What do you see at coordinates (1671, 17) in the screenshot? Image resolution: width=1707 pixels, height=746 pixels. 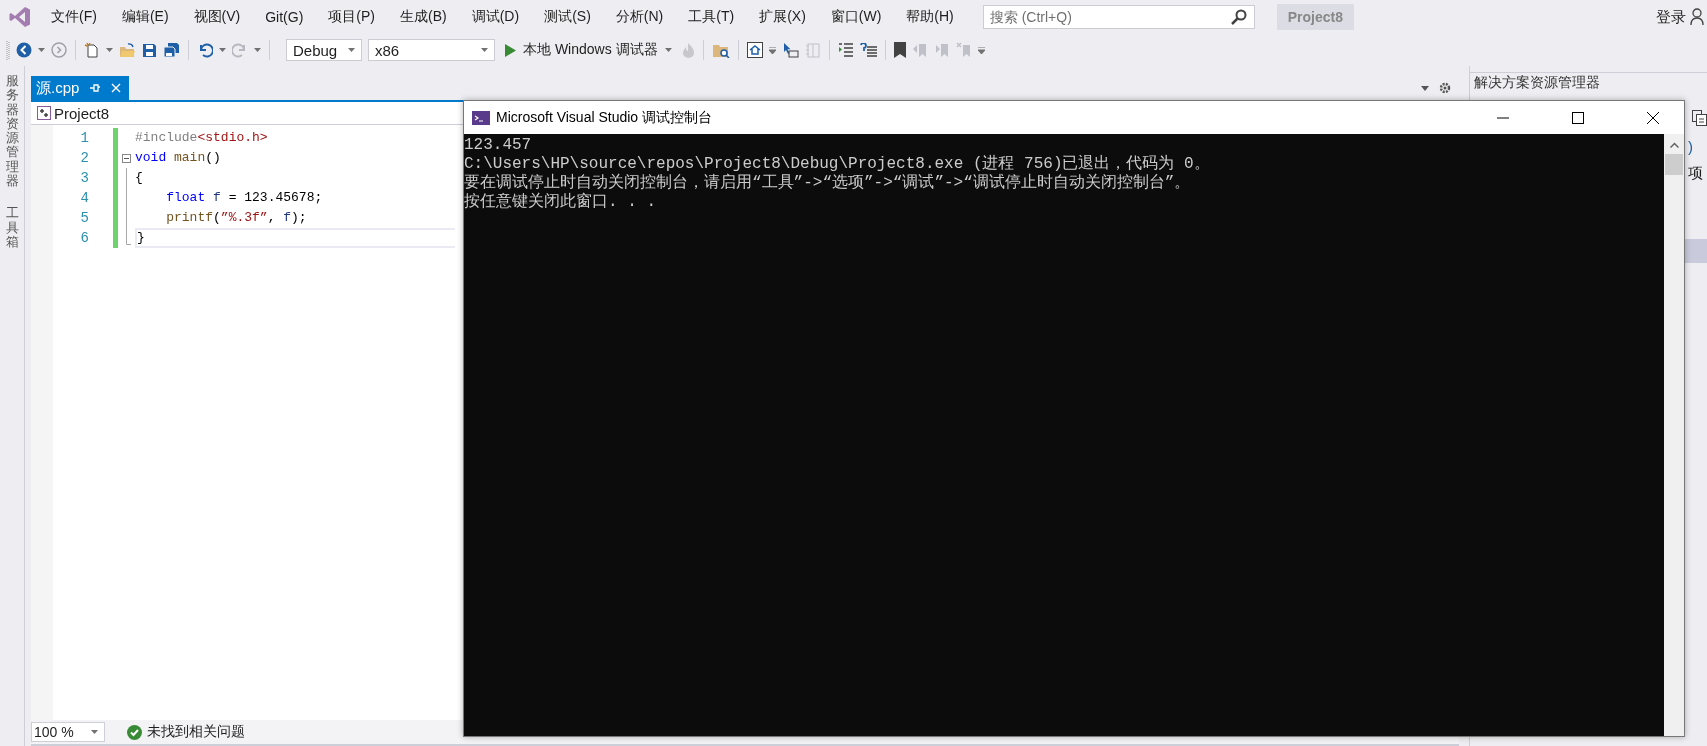 I see `sign-in-link: 登录` at bounding box center [1671, 17].